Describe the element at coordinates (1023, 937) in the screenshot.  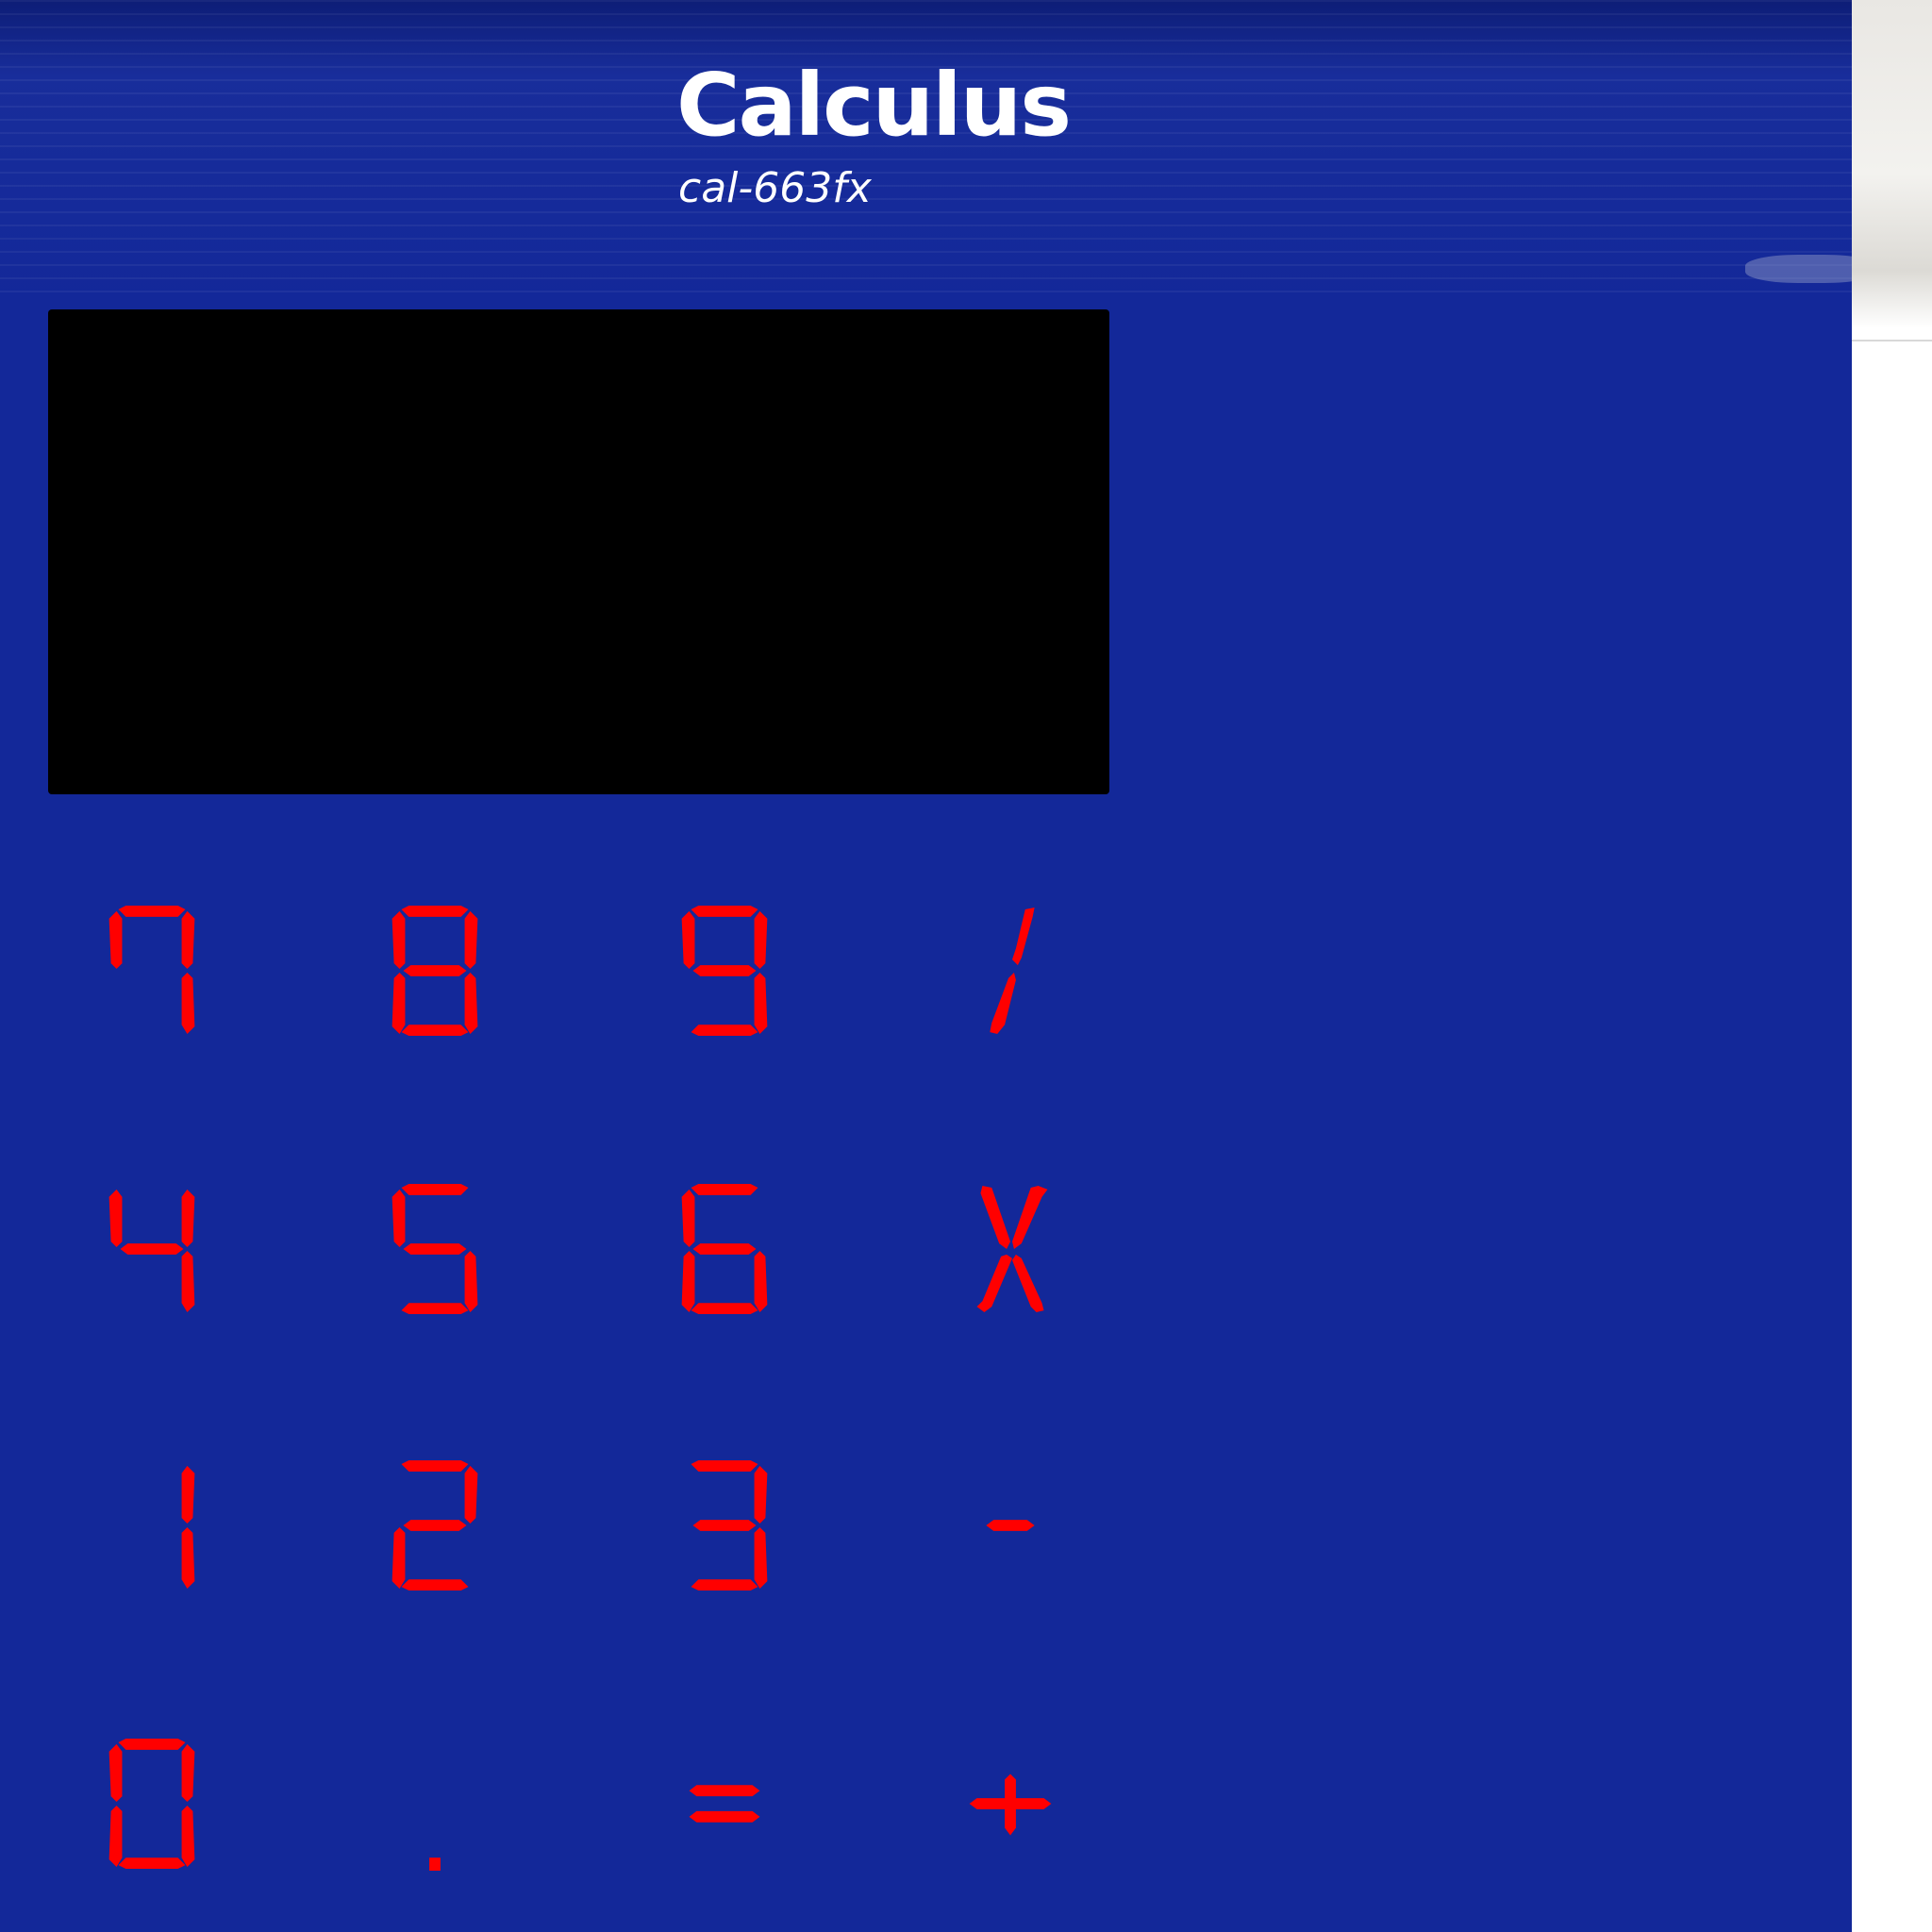
I see `slash-upper` at that location.